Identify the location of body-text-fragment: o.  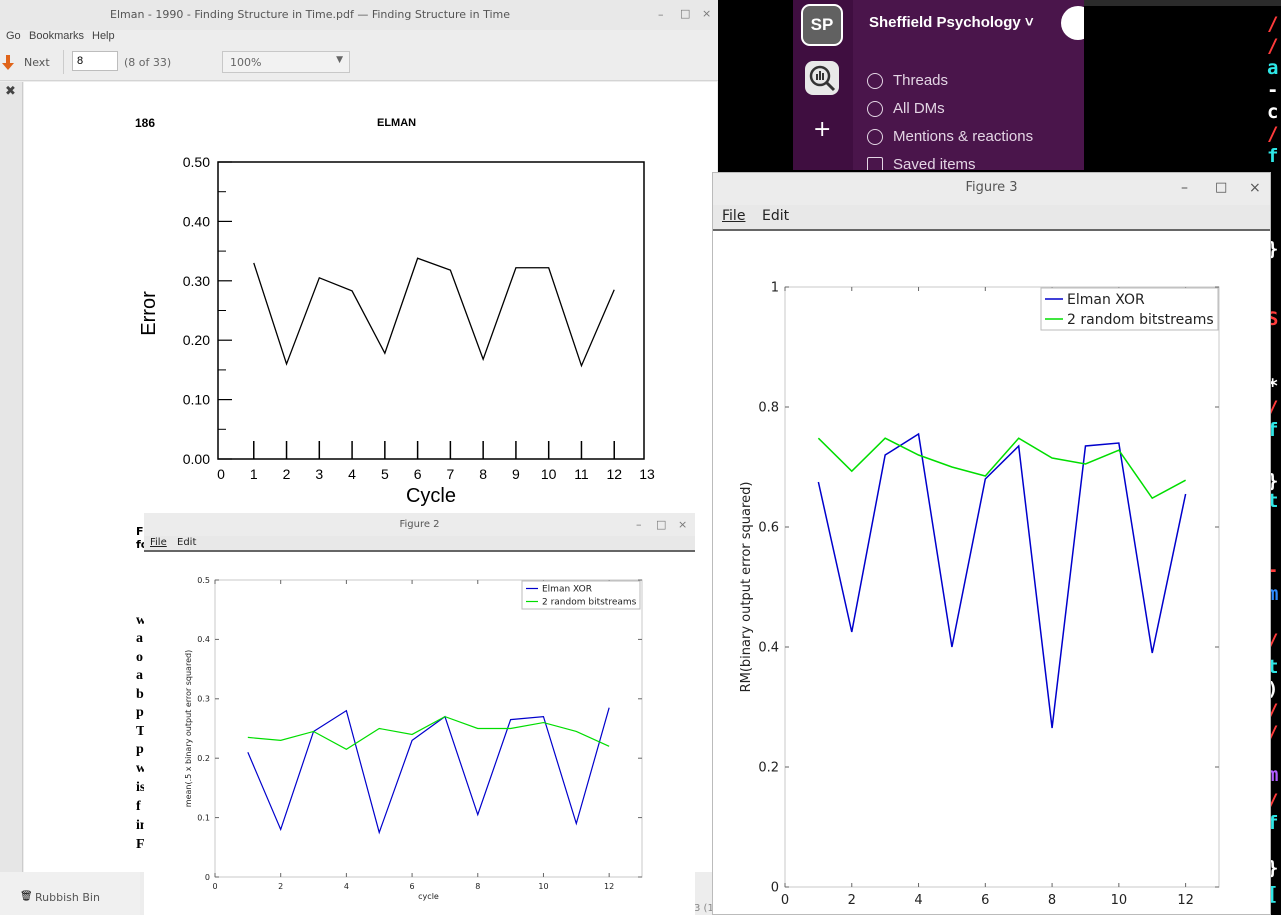
(139, 657).